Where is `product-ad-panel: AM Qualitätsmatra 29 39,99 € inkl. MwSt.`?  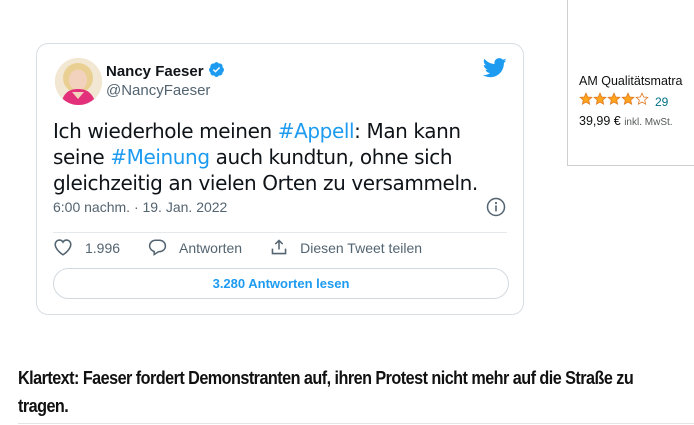 product-ad-panel: AM Qualitätsmatra 29 39,99 € inkl. MwSt. is located at coordinates (630, 83).